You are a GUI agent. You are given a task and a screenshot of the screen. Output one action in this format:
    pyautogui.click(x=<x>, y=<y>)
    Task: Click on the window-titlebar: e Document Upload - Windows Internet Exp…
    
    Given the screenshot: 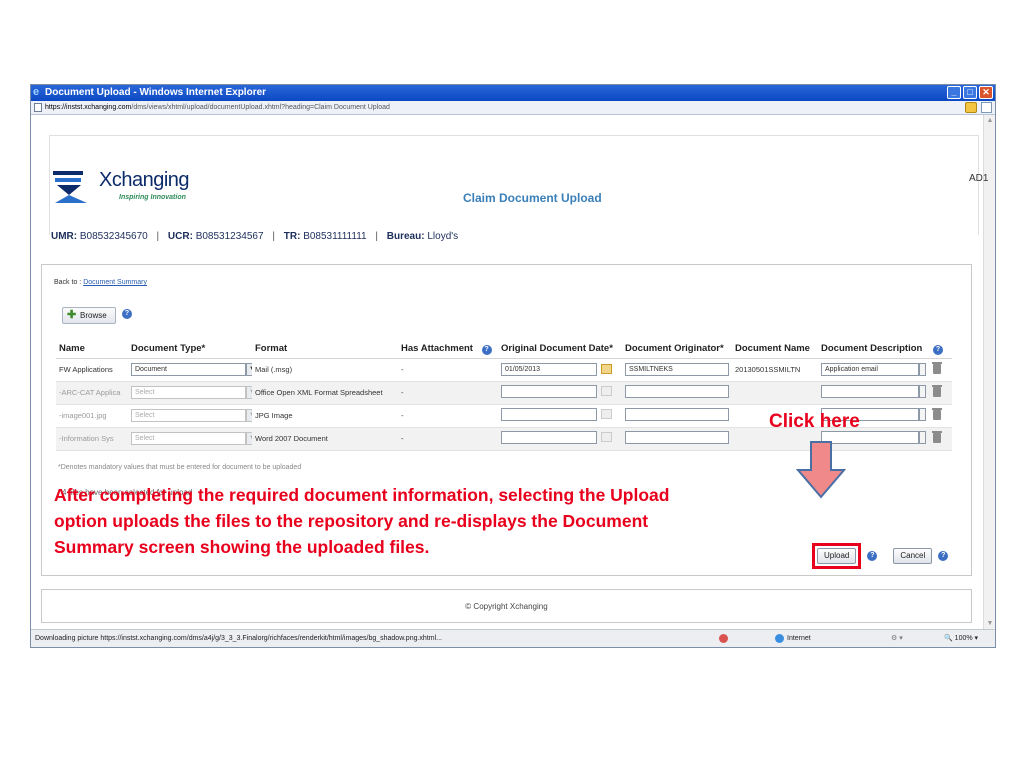 What is the action you would take?
    pyautogui.click(x=513, y=93)
    